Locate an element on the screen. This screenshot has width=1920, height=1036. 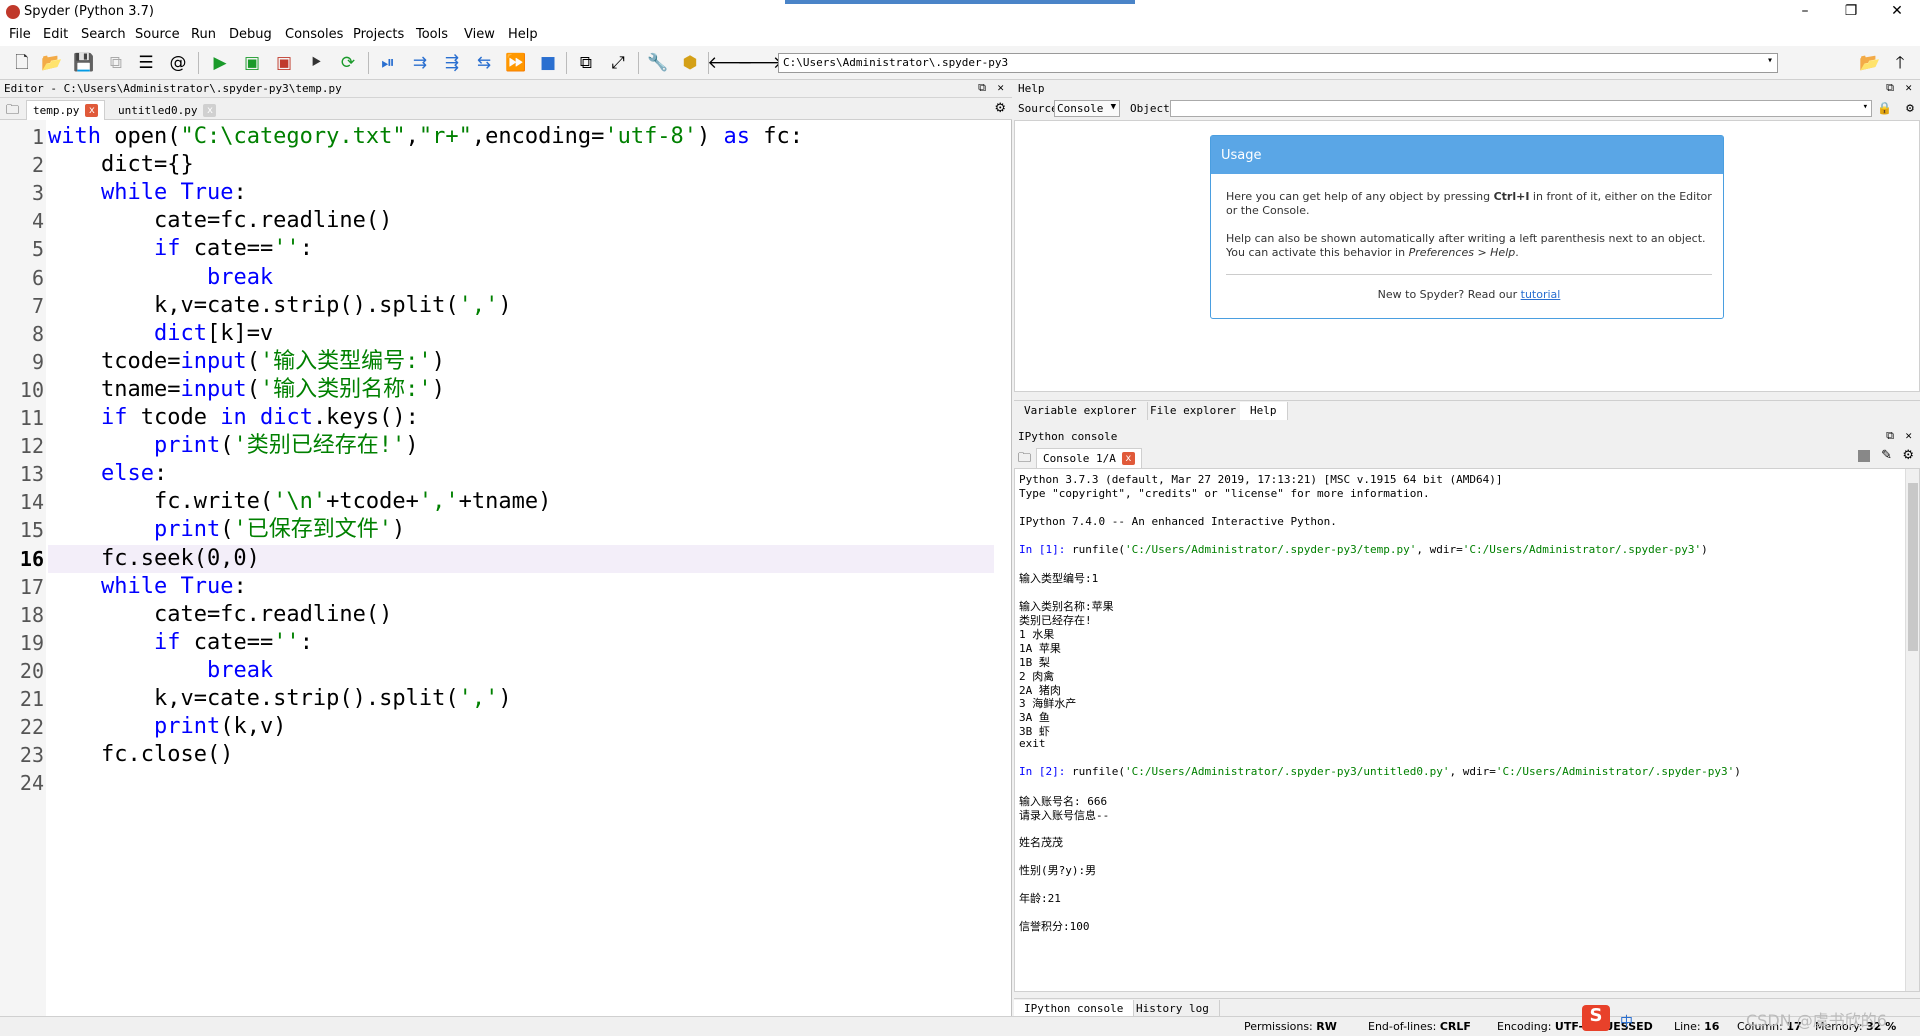
minimize-button: – is located at coordinates (1805, 12).